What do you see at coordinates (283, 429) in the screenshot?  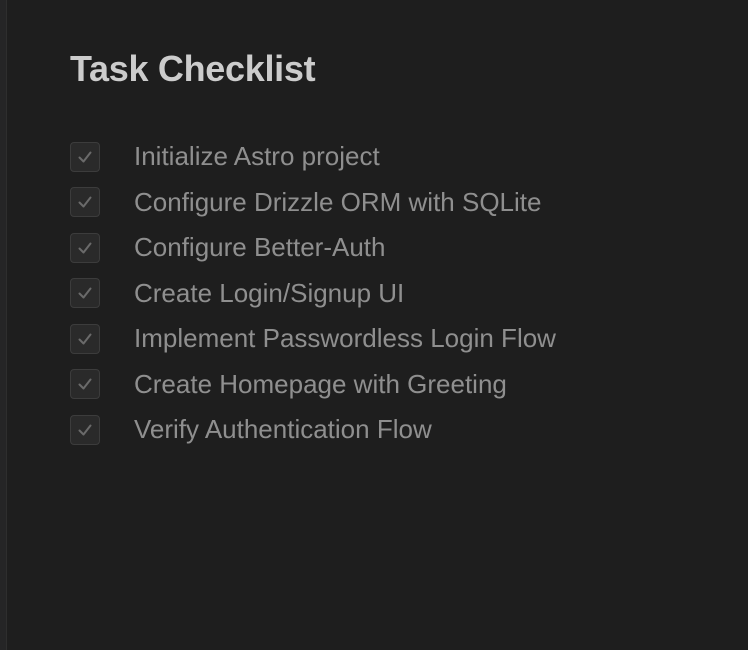 I see `checklist-item-label: Verify Authentication Flow` at bounding box center [283, 429].